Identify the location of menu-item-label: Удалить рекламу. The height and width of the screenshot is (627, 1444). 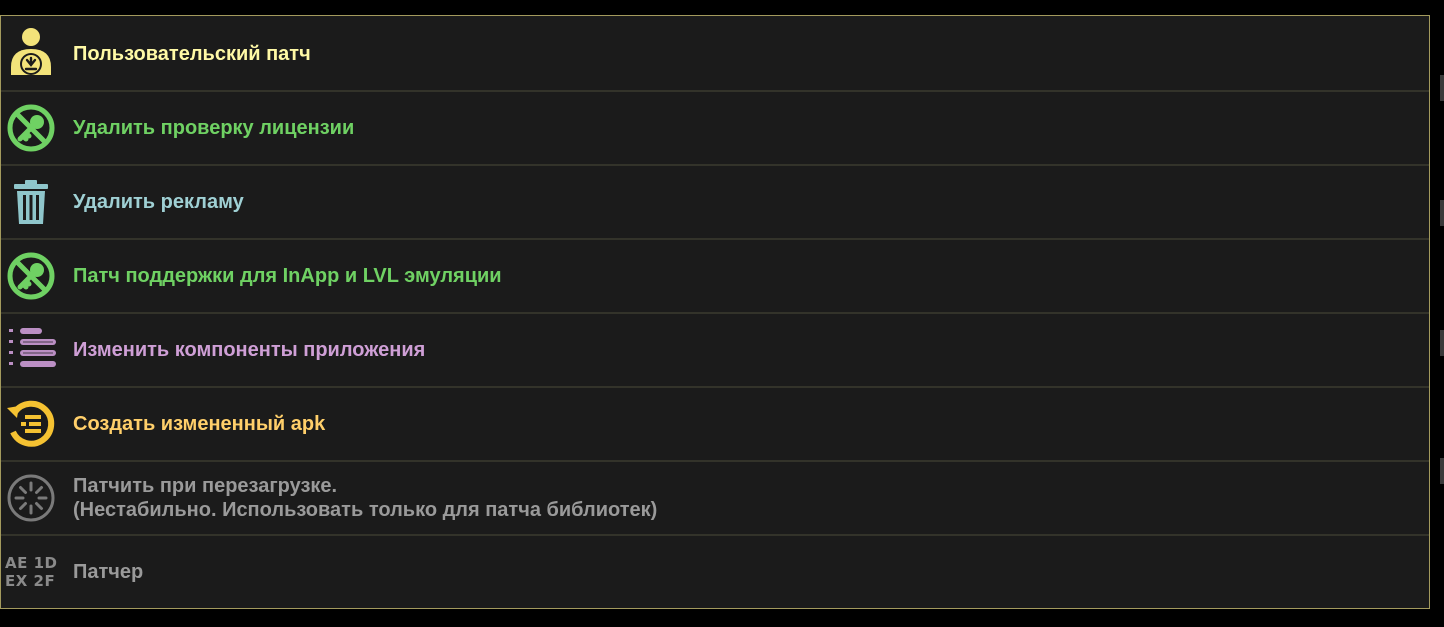
(158, 202).